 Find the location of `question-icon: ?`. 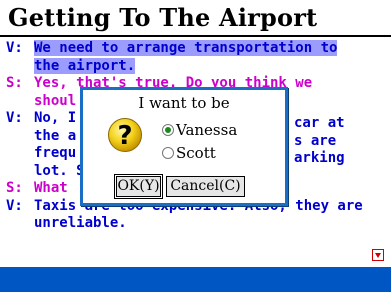

question-icon: ? is located at coordinates (125, 135).